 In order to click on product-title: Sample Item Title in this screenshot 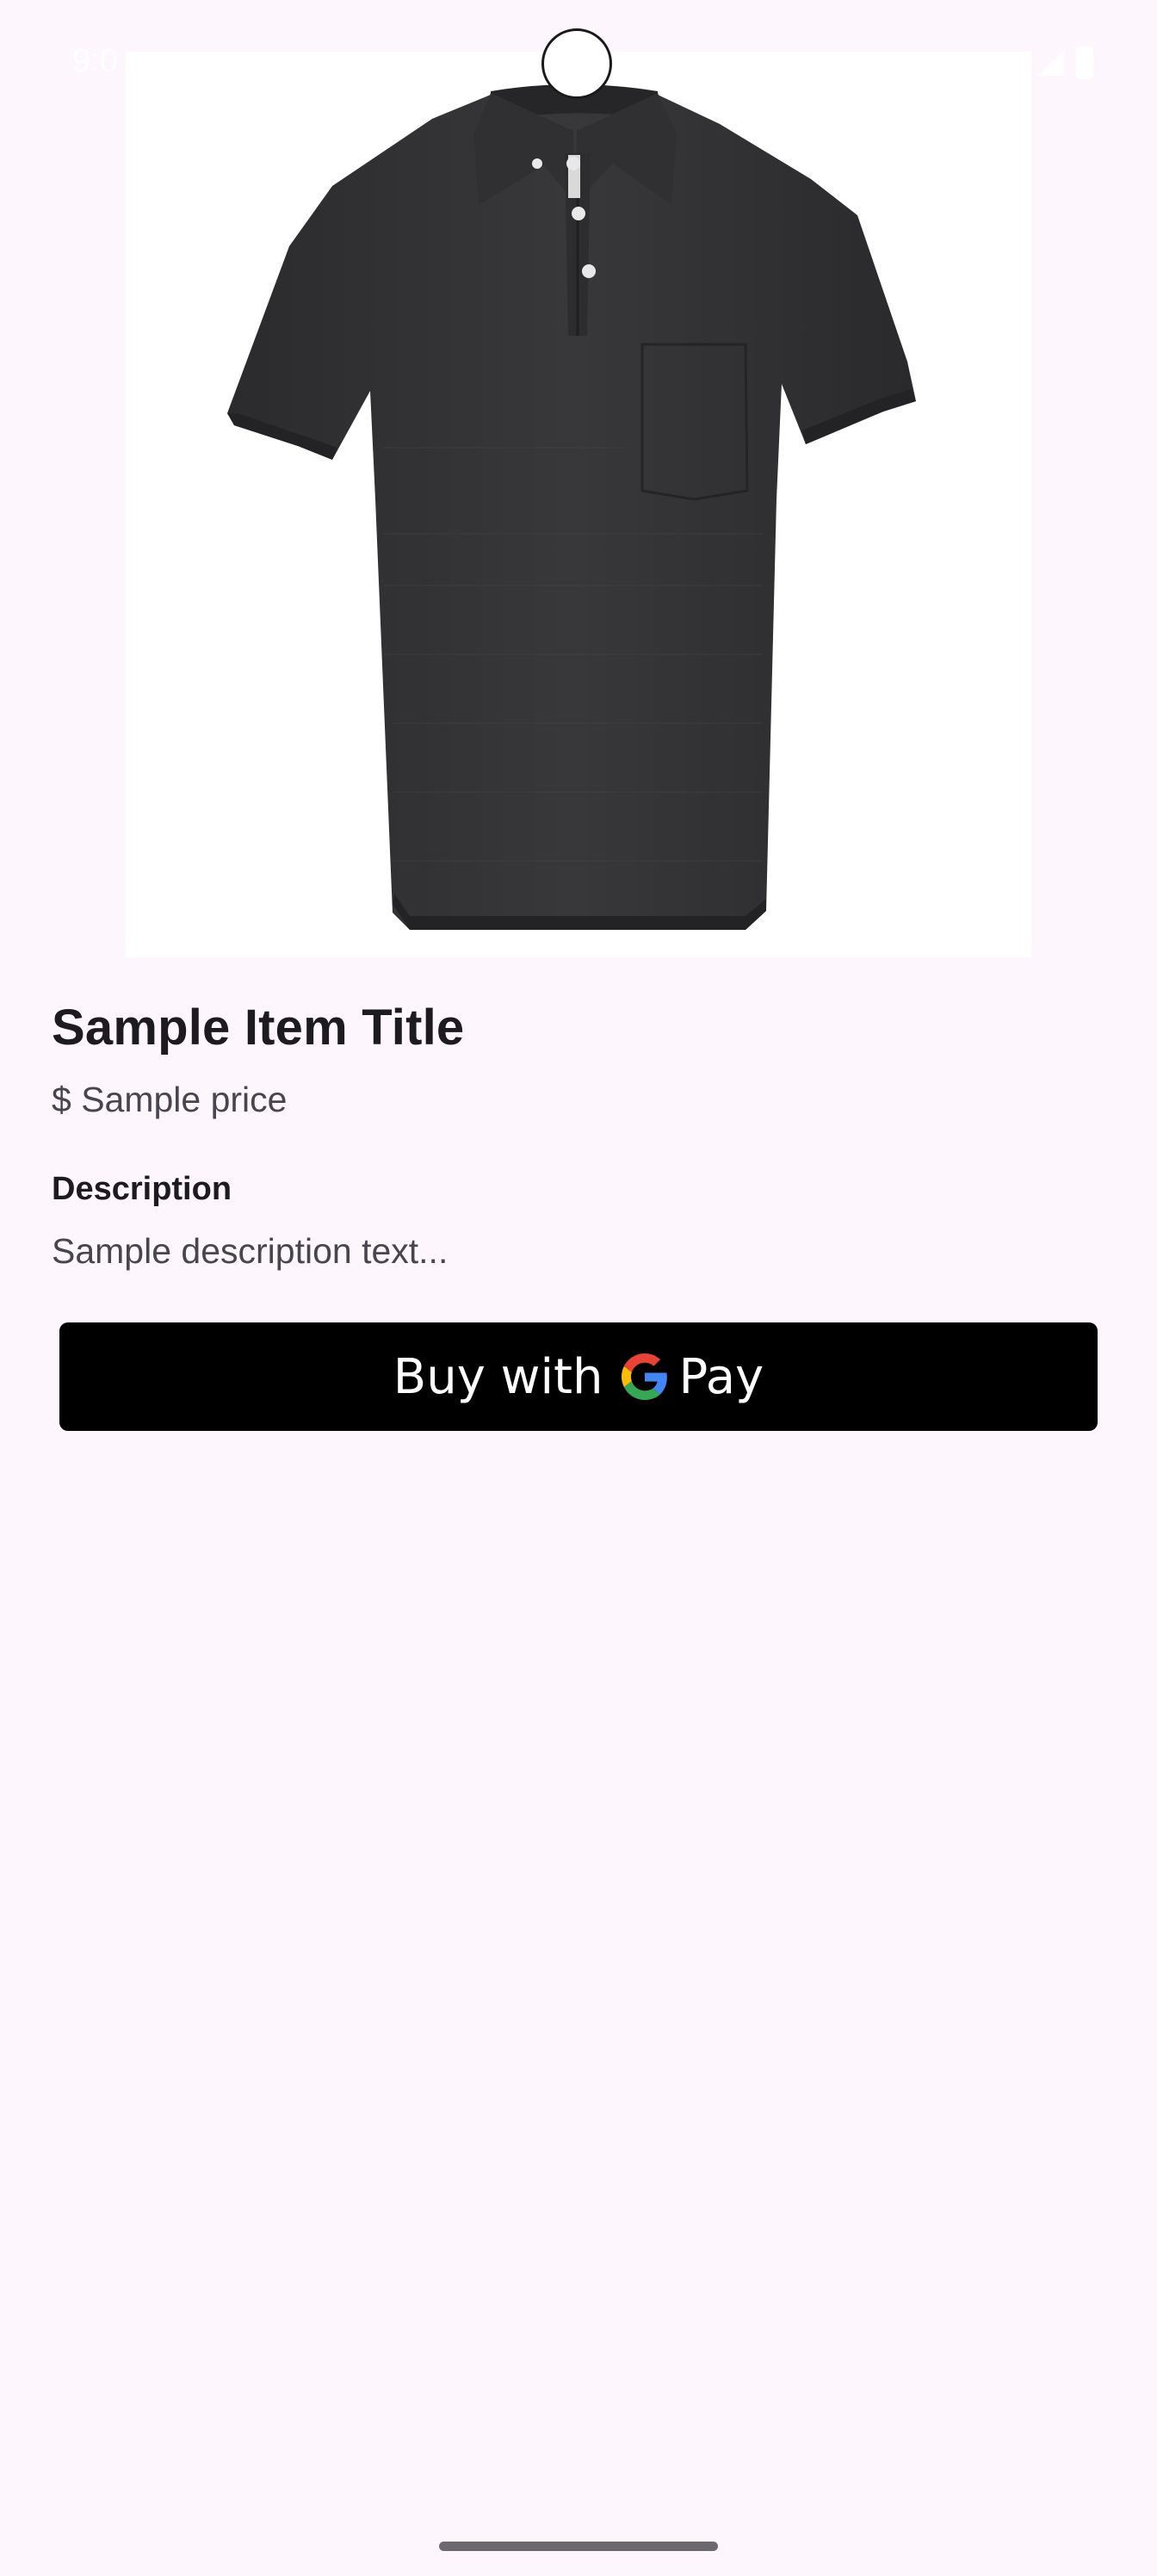, I will do `click(258, 1028)`.